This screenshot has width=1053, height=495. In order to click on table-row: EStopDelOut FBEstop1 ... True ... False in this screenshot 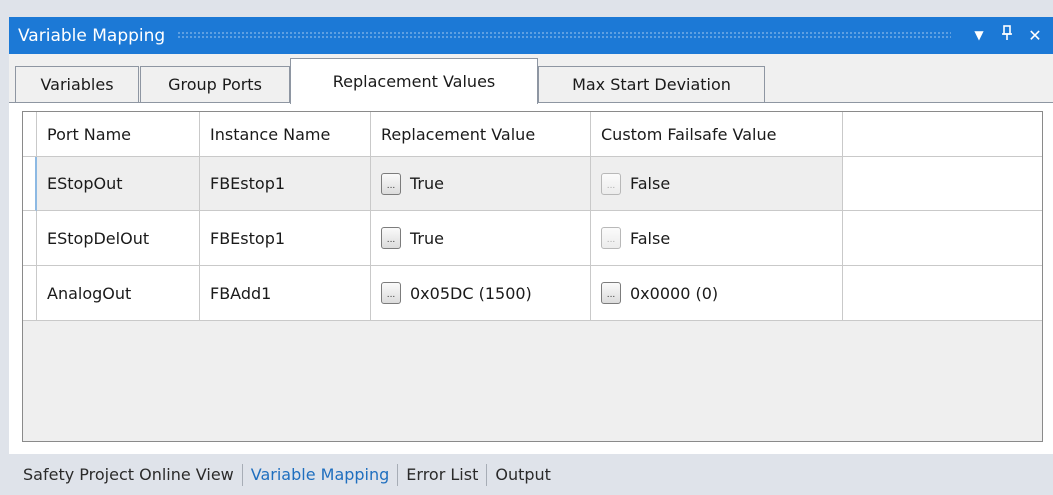, I will do `click(532, 238)`.